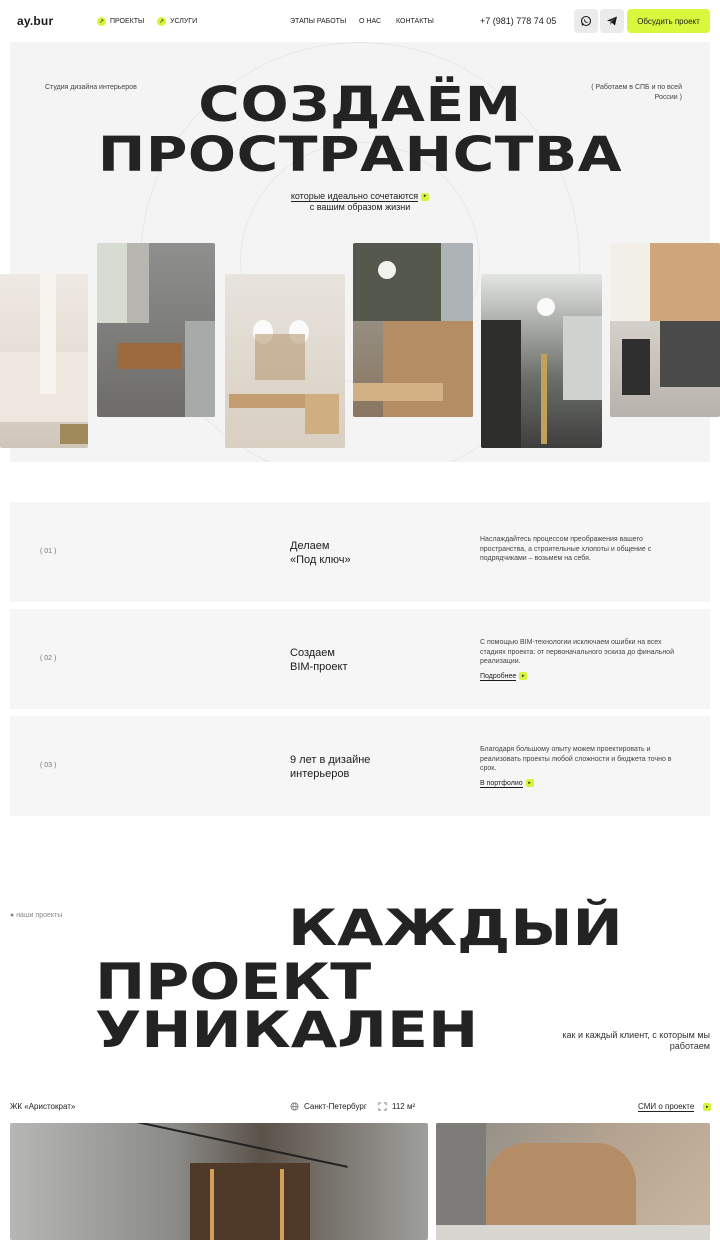 The height and width of the screenshot is (1240, 720). Describe the element at coordinates (330, 767) in the screenshot. I see `feature-title: 9 лет в дизайне интерьеров` at that location.